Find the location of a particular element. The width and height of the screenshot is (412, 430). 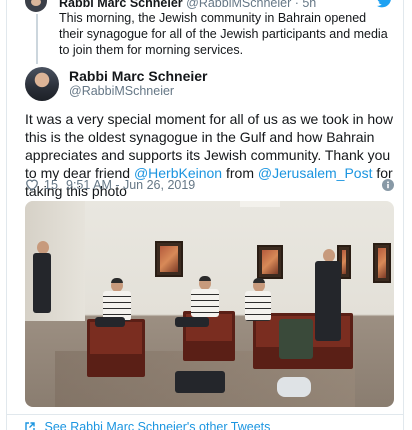

photo-door is located at coordinates (260, 204).